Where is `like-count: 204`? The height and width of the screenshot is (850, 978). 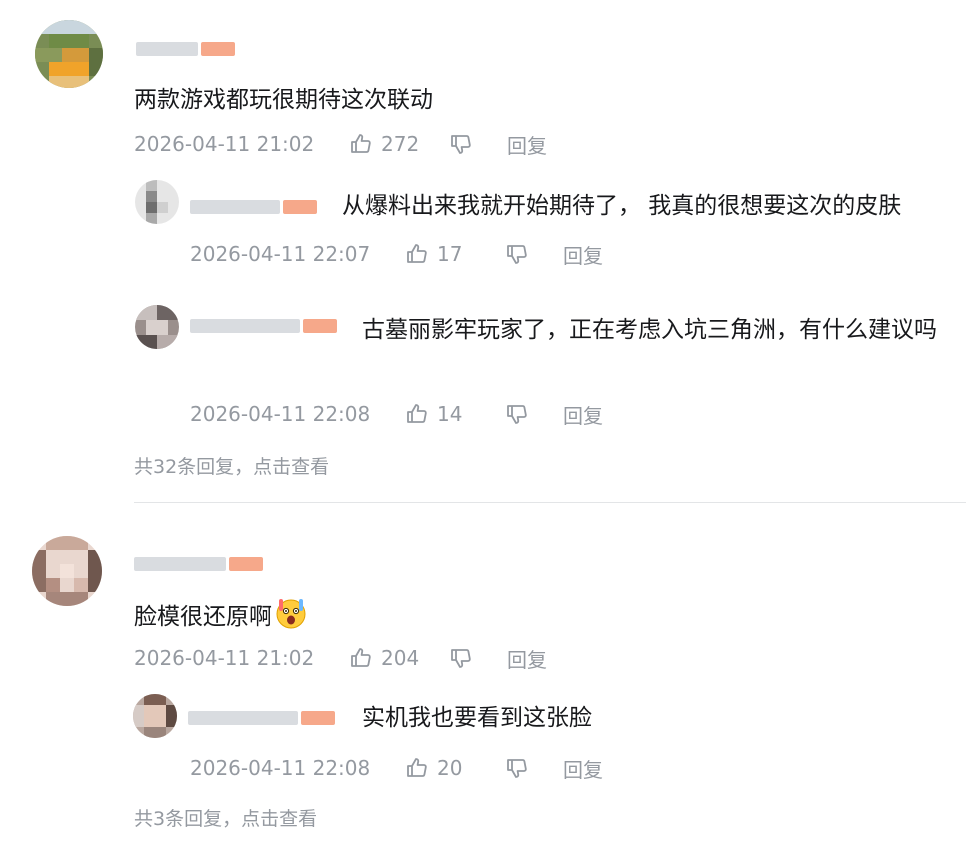 like-count: 204 is located at coordinates (400, 658).